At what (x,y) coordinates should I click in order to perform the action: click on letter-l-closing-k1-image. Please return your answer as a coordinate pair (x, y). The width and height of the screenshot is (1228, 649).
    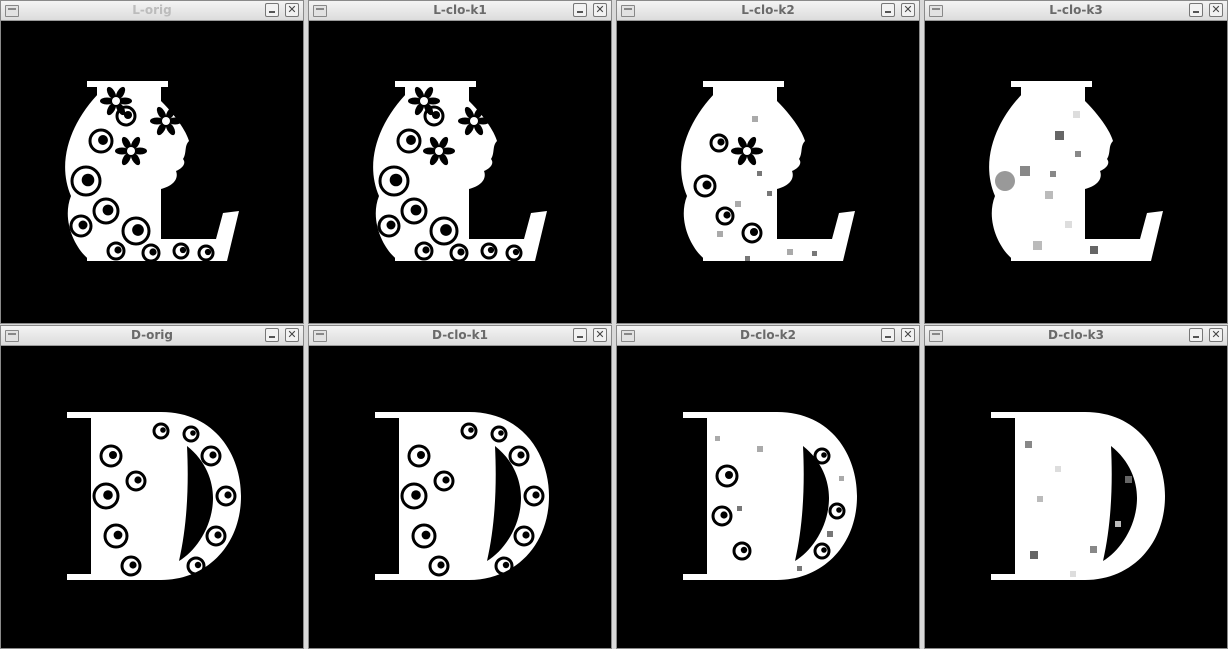
    Looking at the image, I should click on (460, 172).